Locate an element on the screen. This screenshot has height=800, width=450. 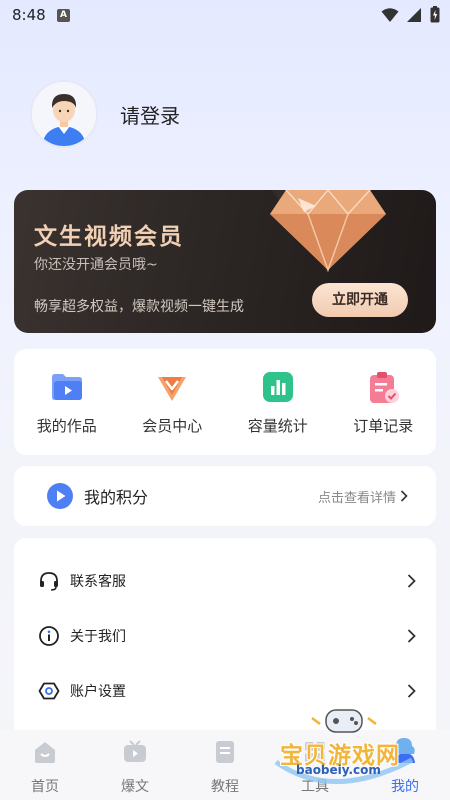
notification-a-icon: A is located at coordinates (63, 15).